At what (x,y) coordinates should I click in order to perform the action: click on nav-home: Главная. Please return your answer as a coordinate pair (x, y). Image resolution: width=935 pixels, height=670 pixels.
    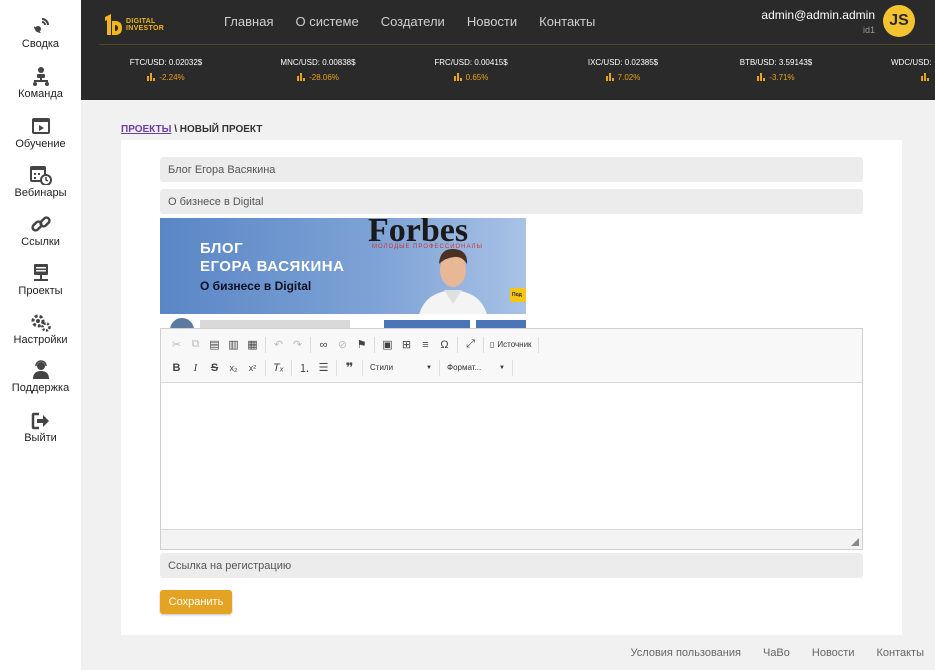
    Looking at the image, I should click on (248, 21).